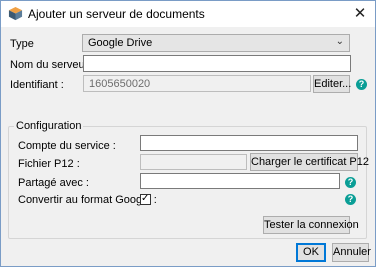 This screenshot has width=376, height=267. I want to click on app-cube-icon, so click(15, 13).